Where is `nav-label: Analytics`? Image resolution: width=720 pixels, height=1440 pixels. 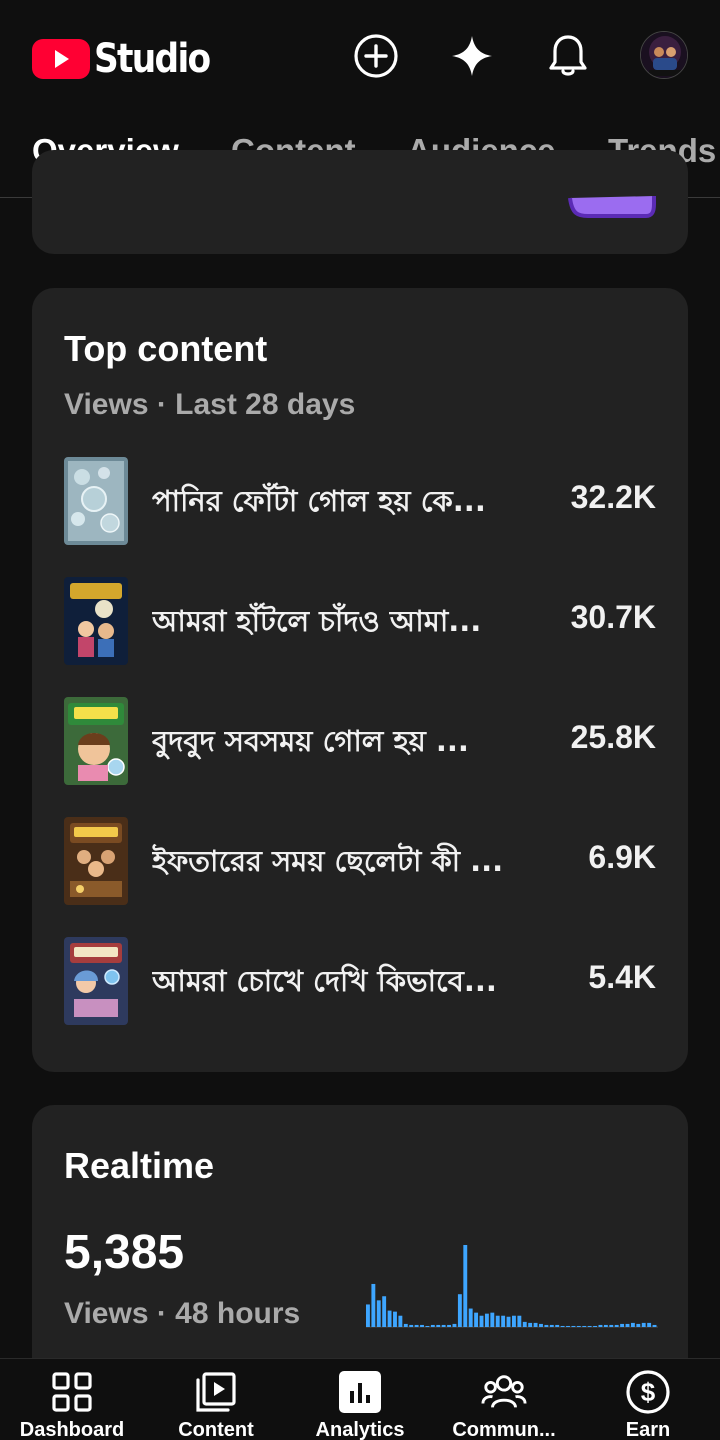 nav-label: Analytics is located at coordinates (360, 1429).